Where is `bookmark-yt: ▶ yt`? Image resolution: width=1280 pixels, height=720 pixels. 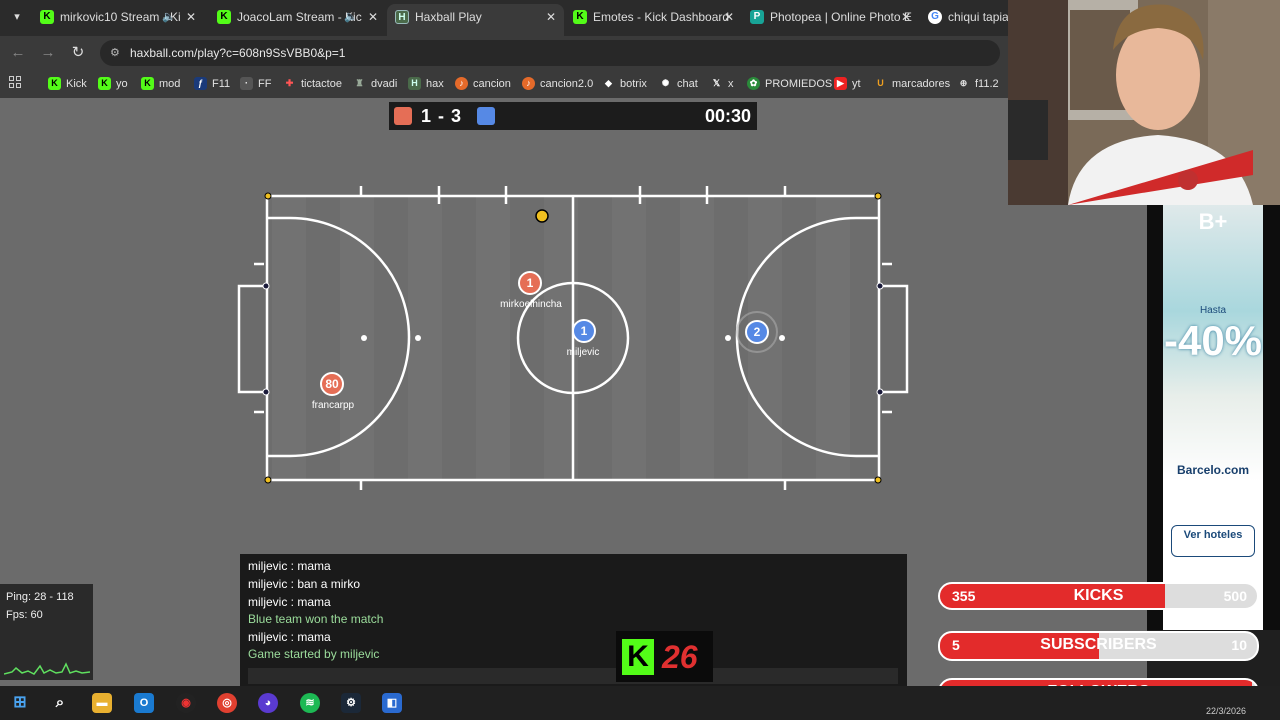 bookmark-yt: ▶ yt is located at coordinates (847, 84).